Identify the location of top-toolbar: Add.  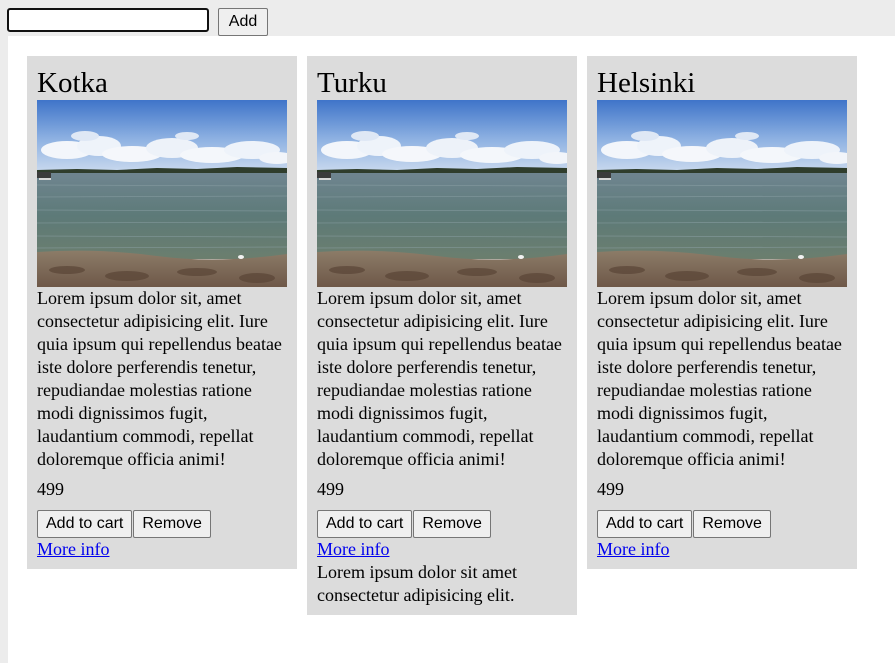
(447, 18).